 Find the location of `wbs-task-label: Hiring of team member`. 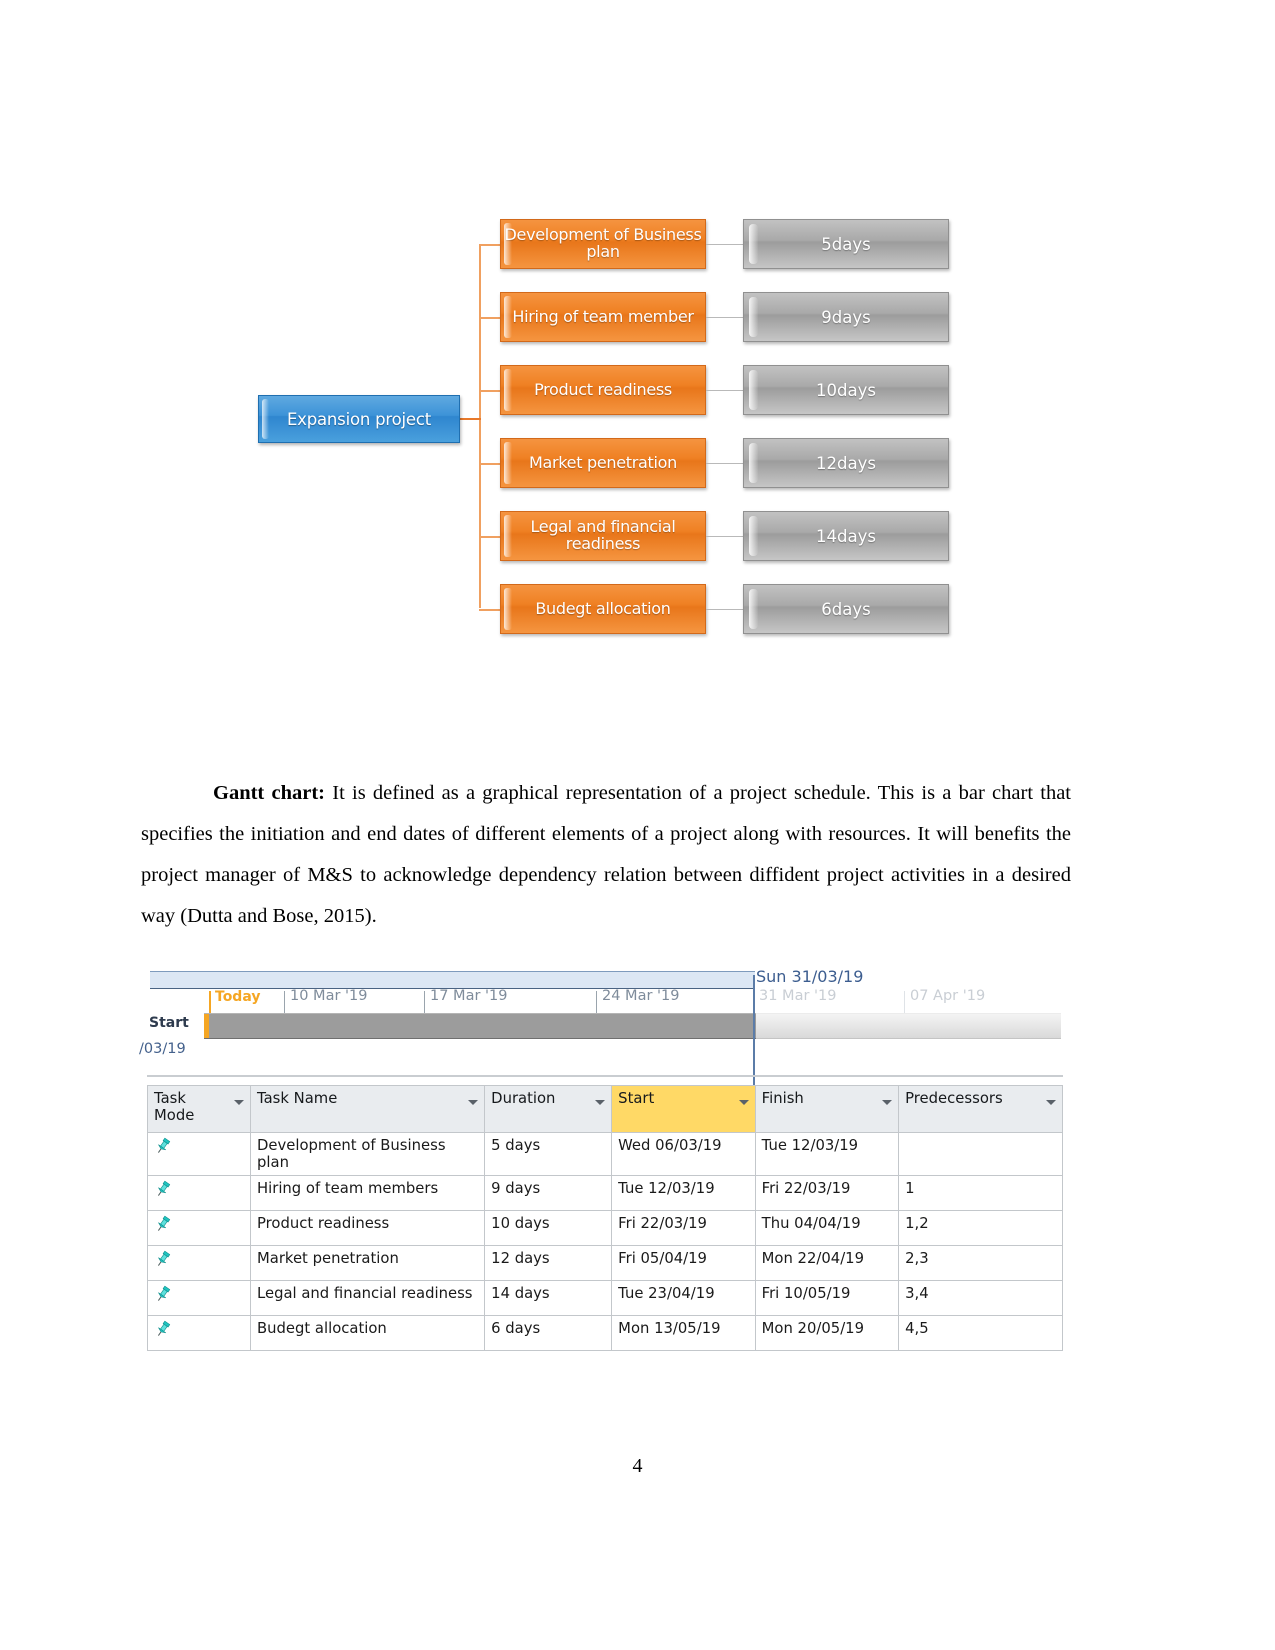

wbs-task-label: Hiring of team member is located at coordinates (603, 316).